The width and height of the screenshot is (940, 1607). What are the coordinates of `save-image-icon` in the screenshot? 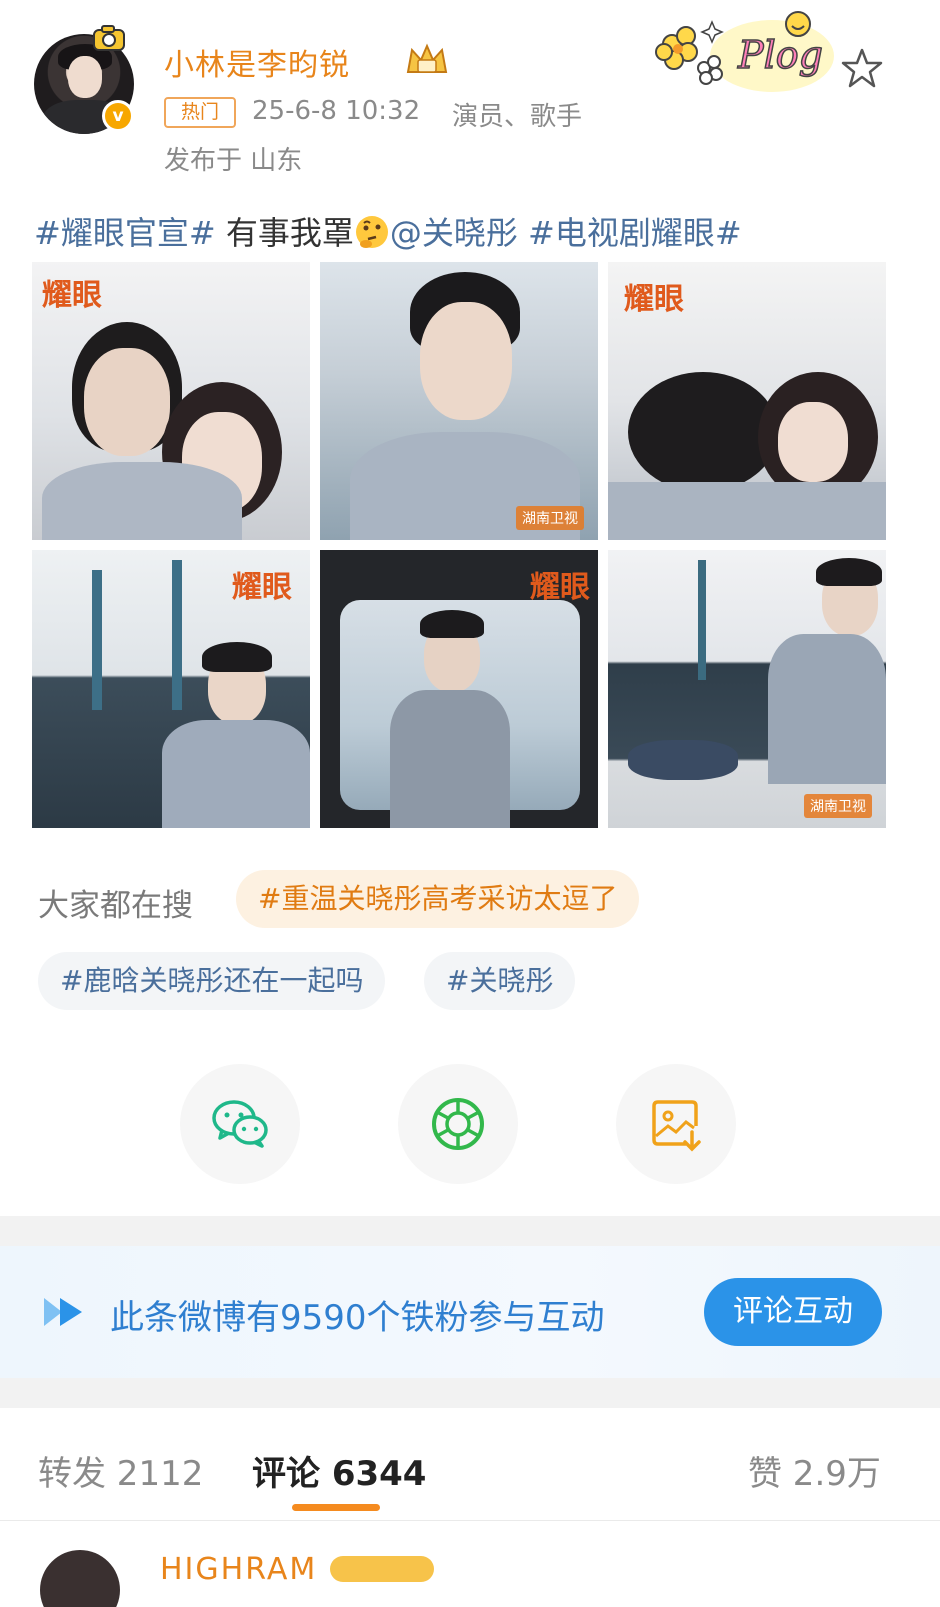 It's located at (676, 1126).